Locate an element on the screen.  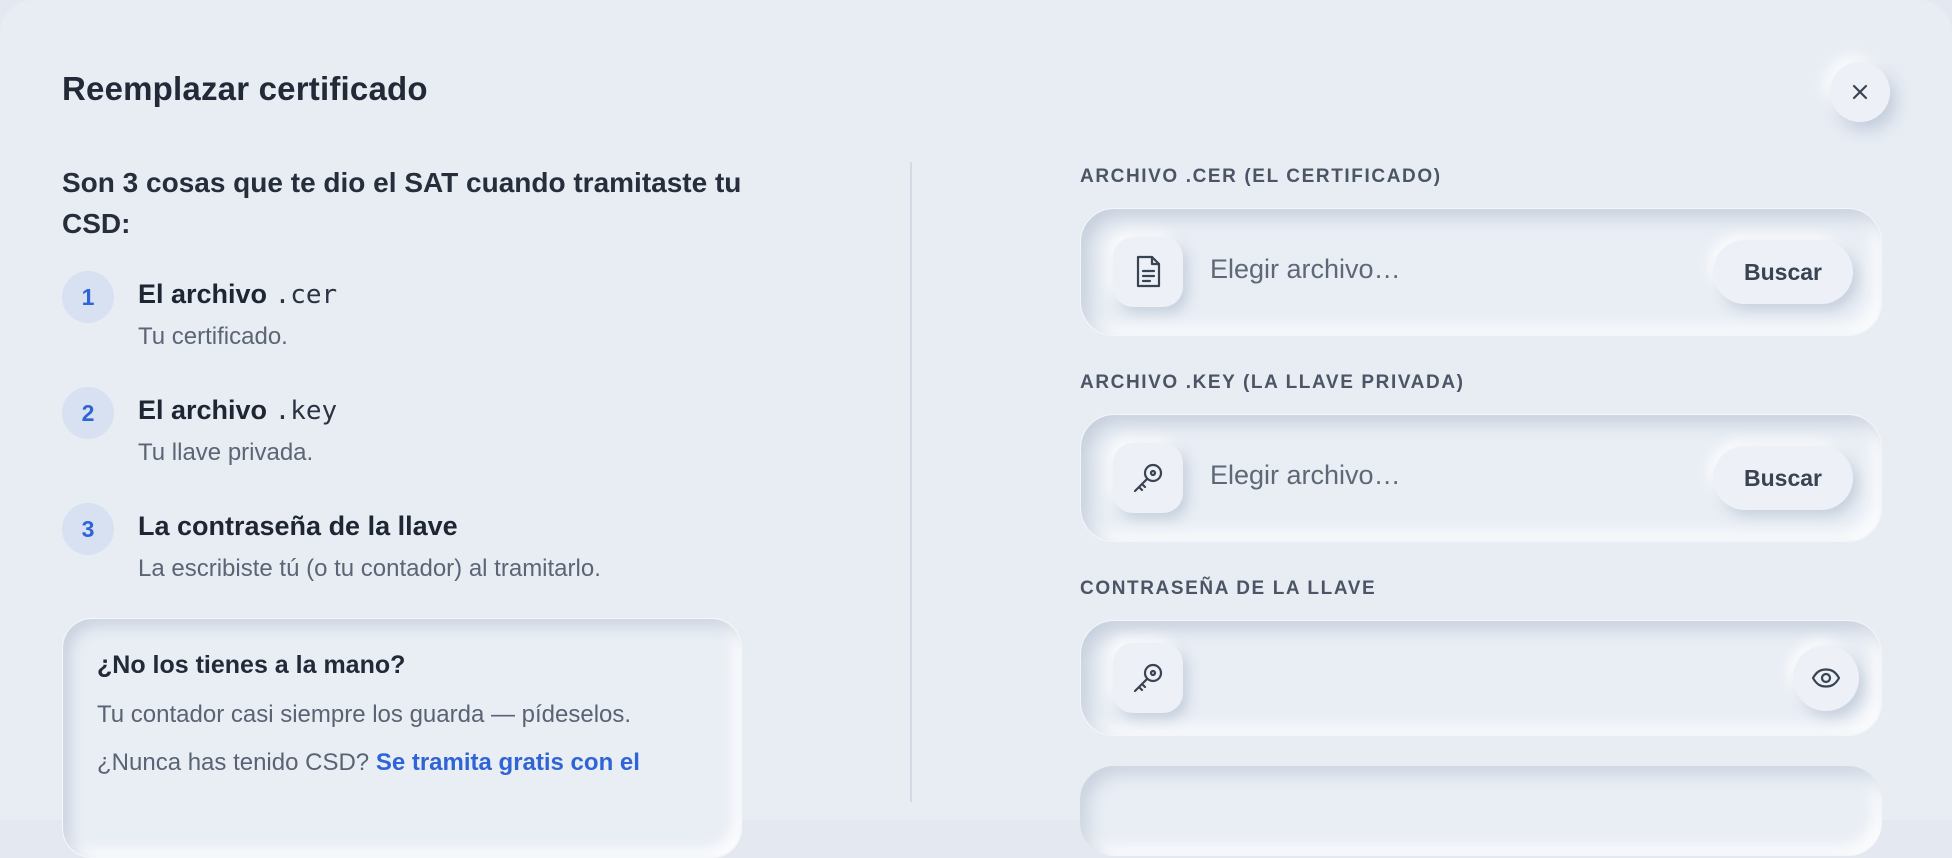
help-text-prefix: ¿Nunca has tenido CSD? is located at coordinates (236, 762).